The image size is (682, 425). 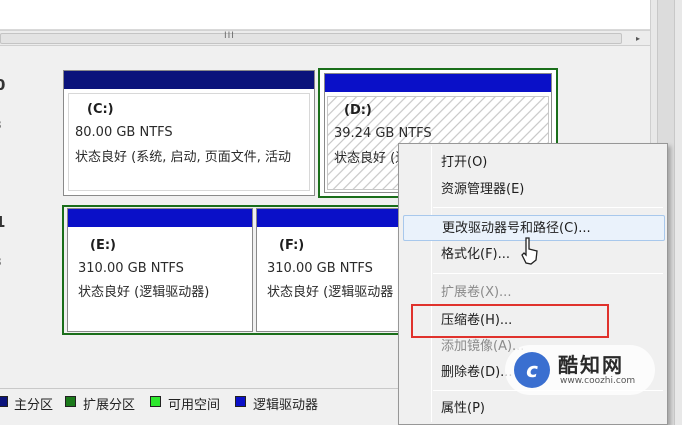 What do you see at coordinates (70, 401) in the screenshot?
I see `legend-swatch-extended` at bounding box center [70, 401].